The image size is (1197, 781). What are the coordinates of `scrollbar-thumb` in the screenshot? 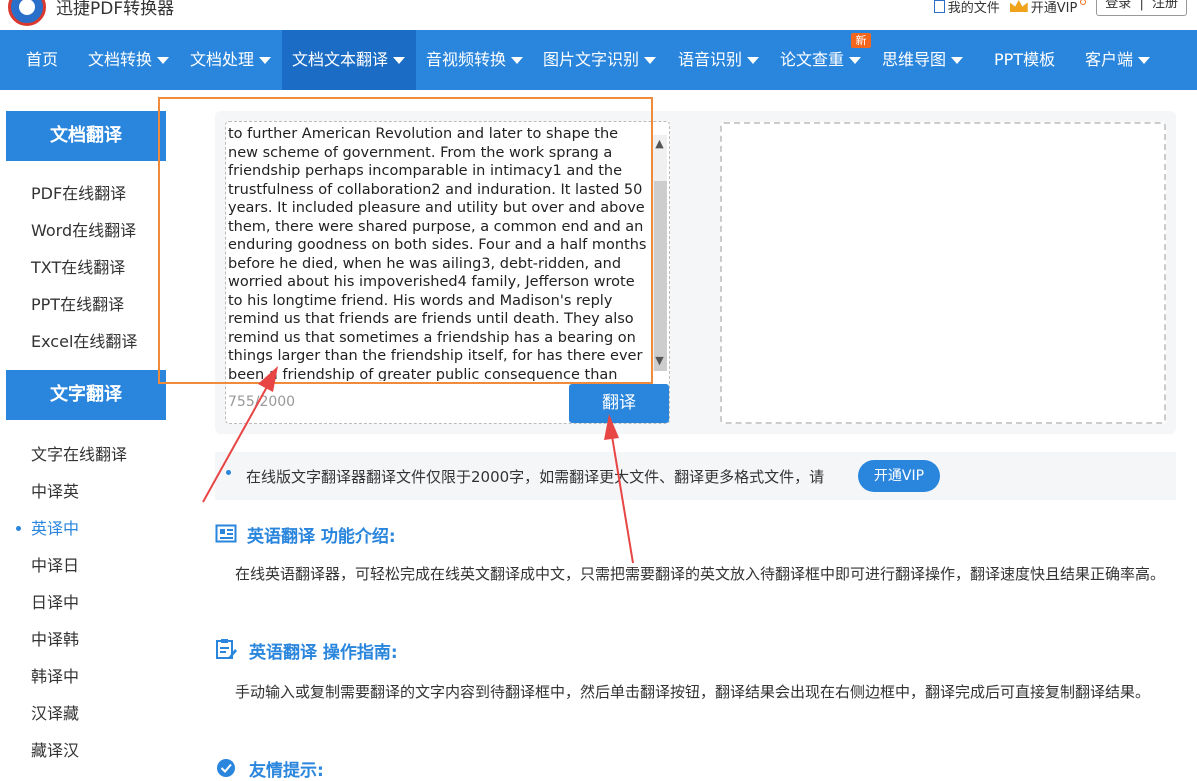 It's located at (660, 276).